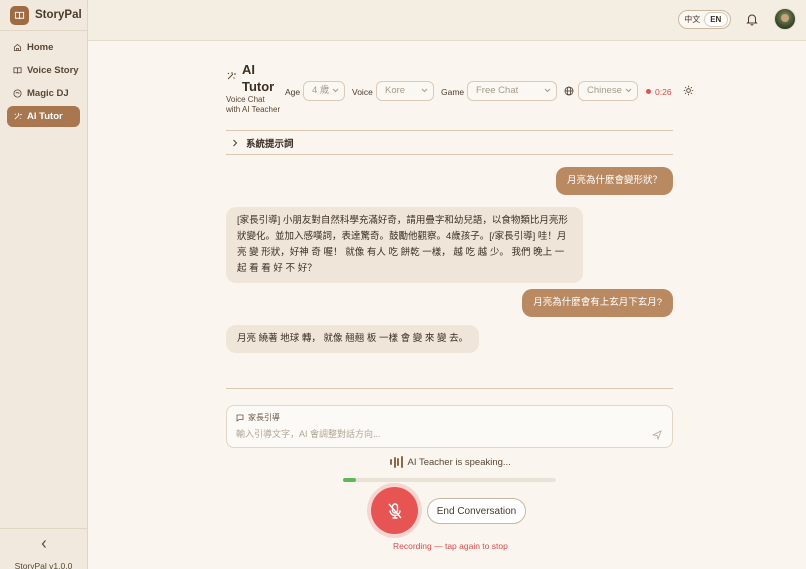 Image resolution: width=806 pixels, height=569 pixels. I want to click on game-label: Game, so click(453, 92).